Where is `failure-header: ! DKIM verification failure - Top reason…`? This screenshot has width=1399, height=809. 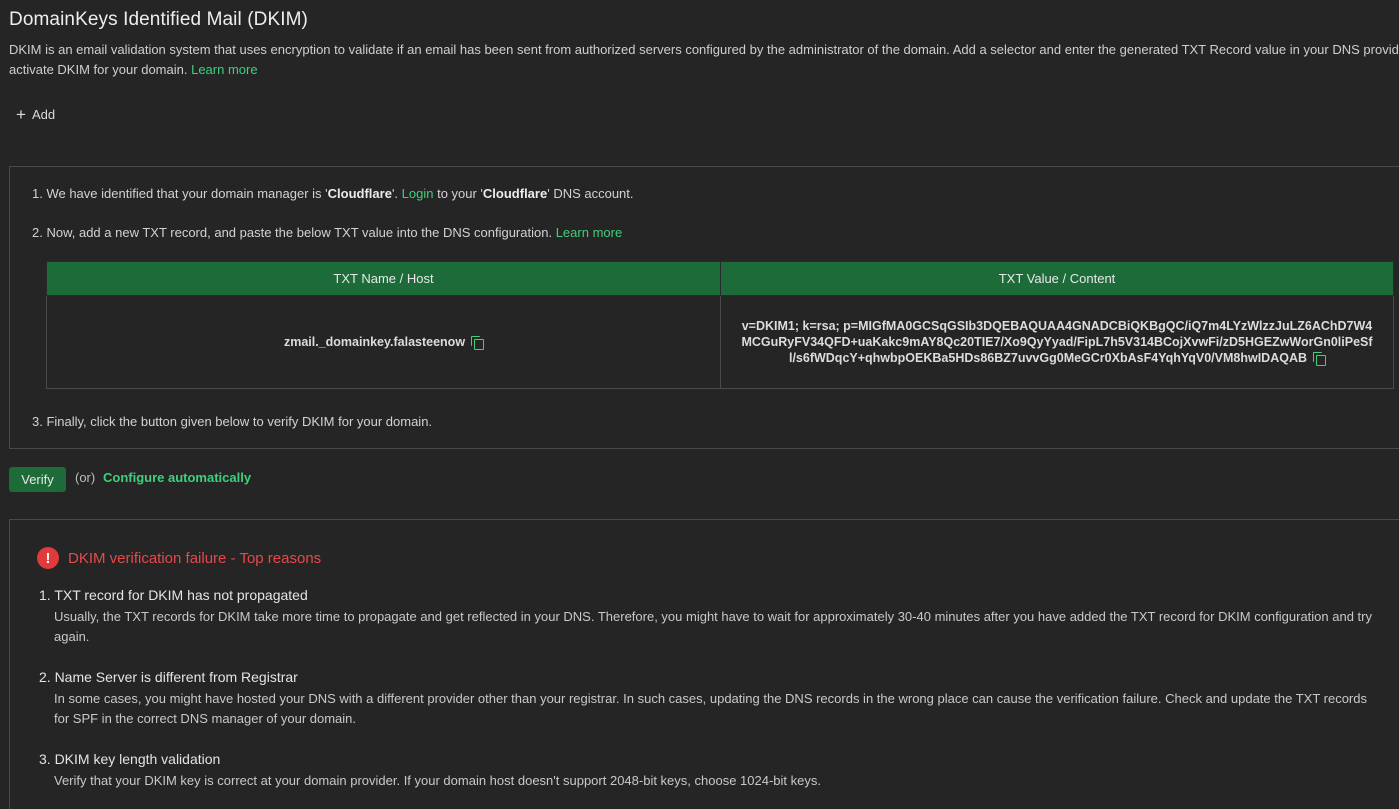 failure-header: ! DKIM verification failure - Top reason… is located at coordinates (179, 558).